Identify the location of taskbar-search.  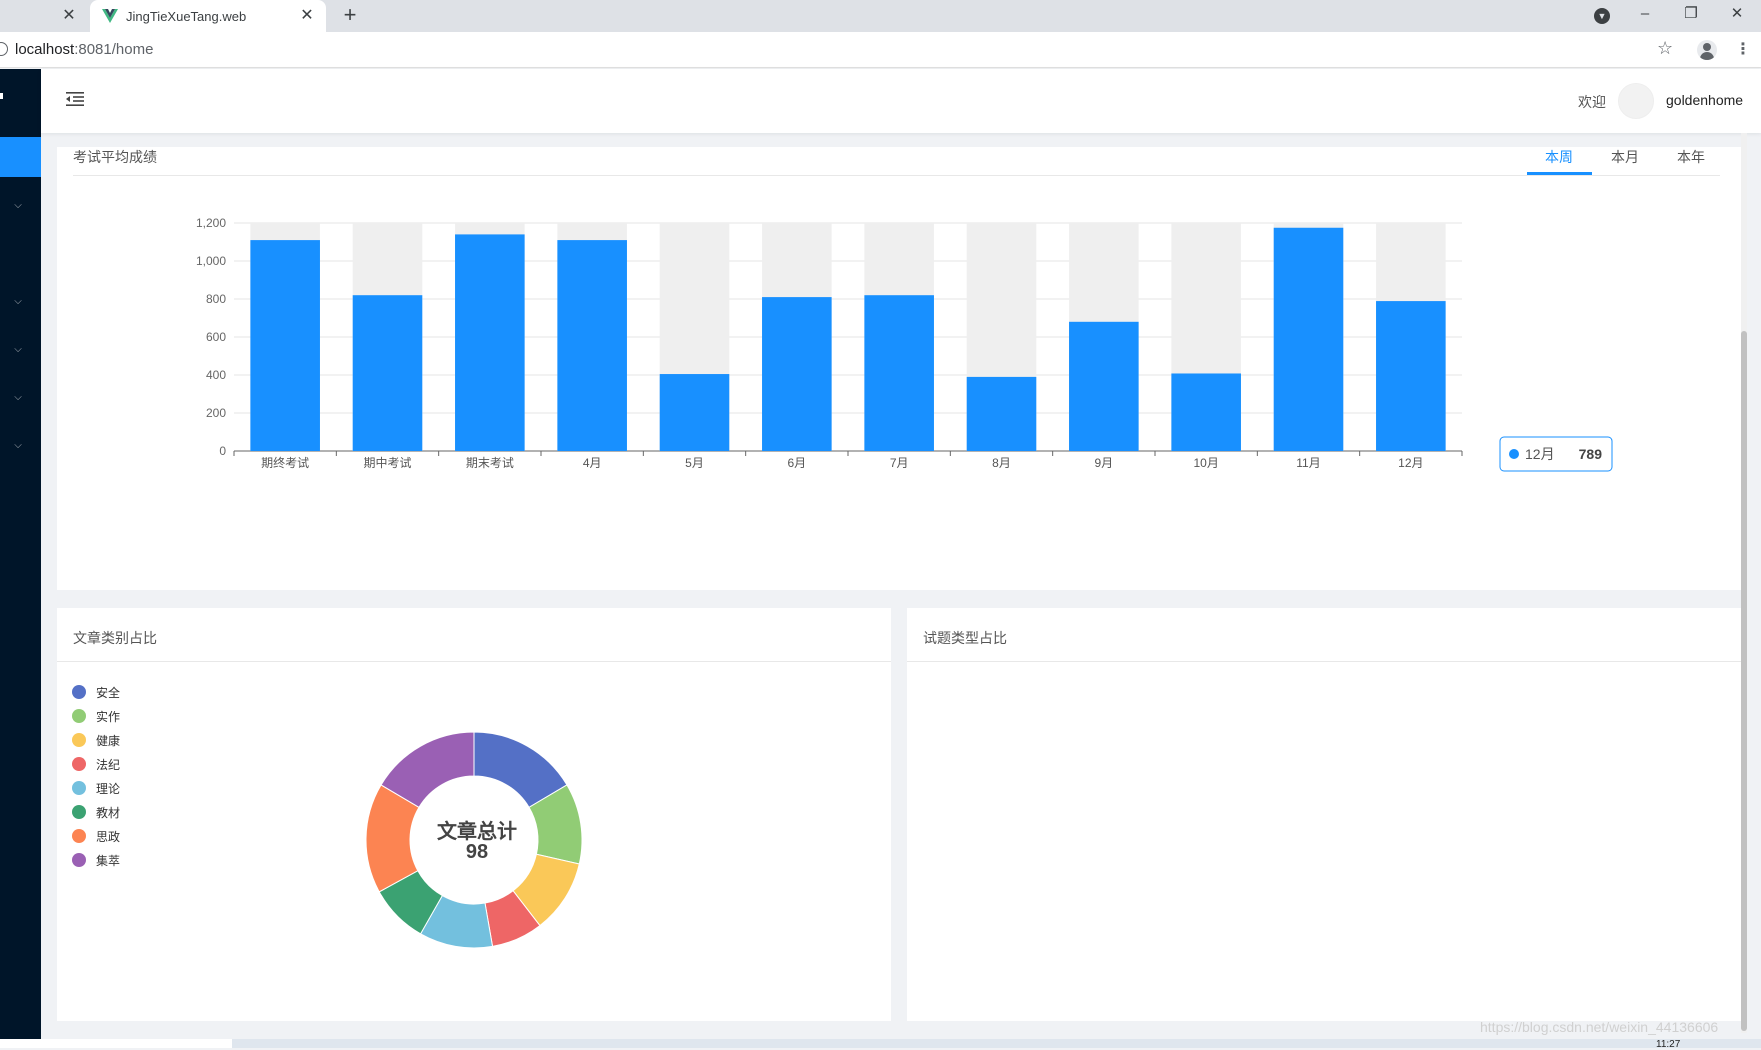
(116, 1043).